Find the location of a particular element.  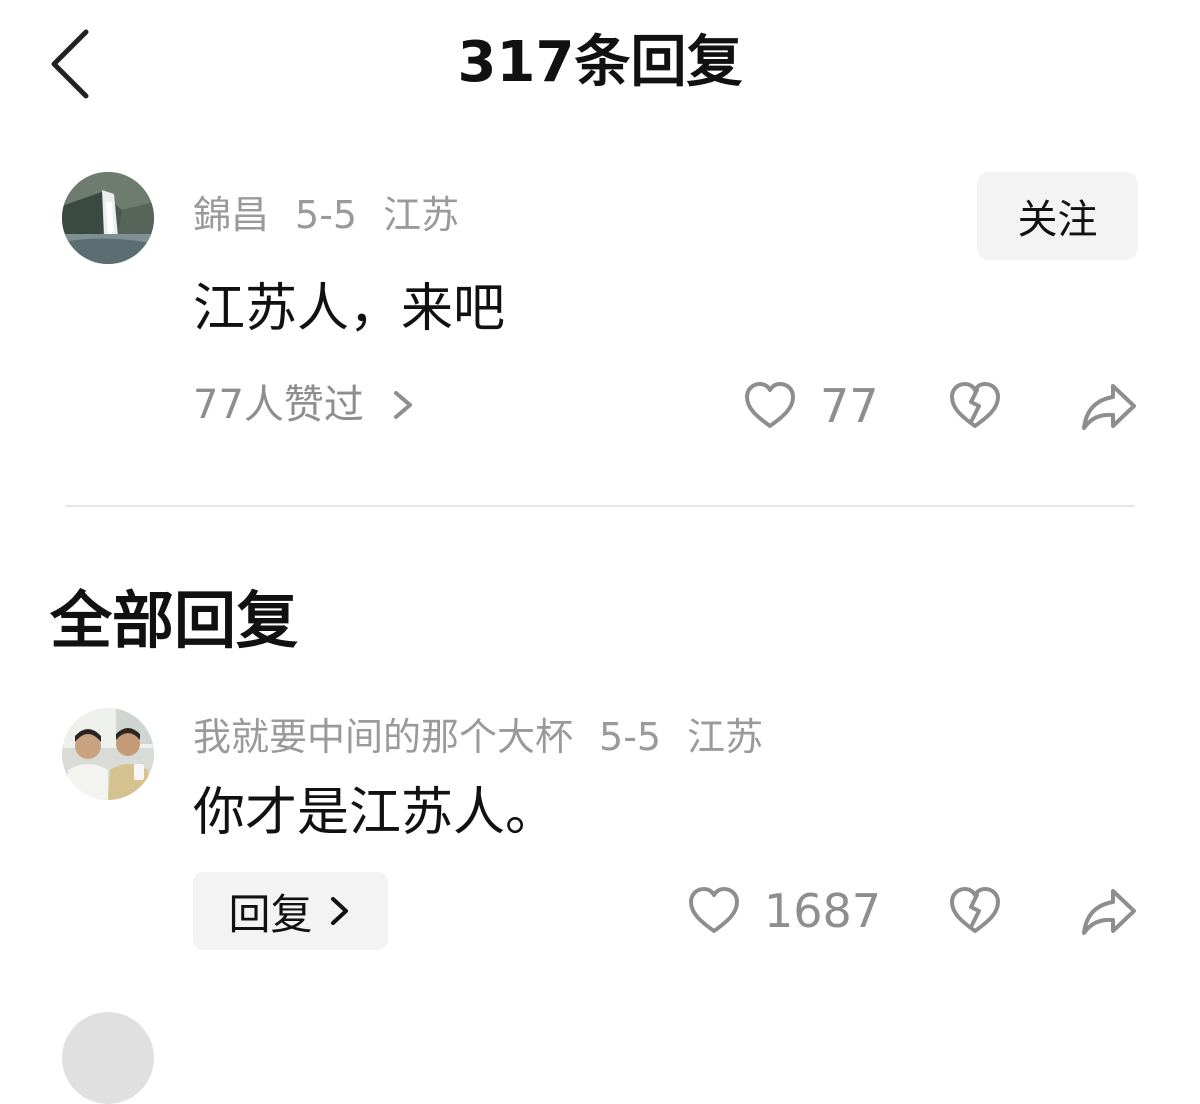

likers-link: 77人赞过 is located at coordinates (305, 405).